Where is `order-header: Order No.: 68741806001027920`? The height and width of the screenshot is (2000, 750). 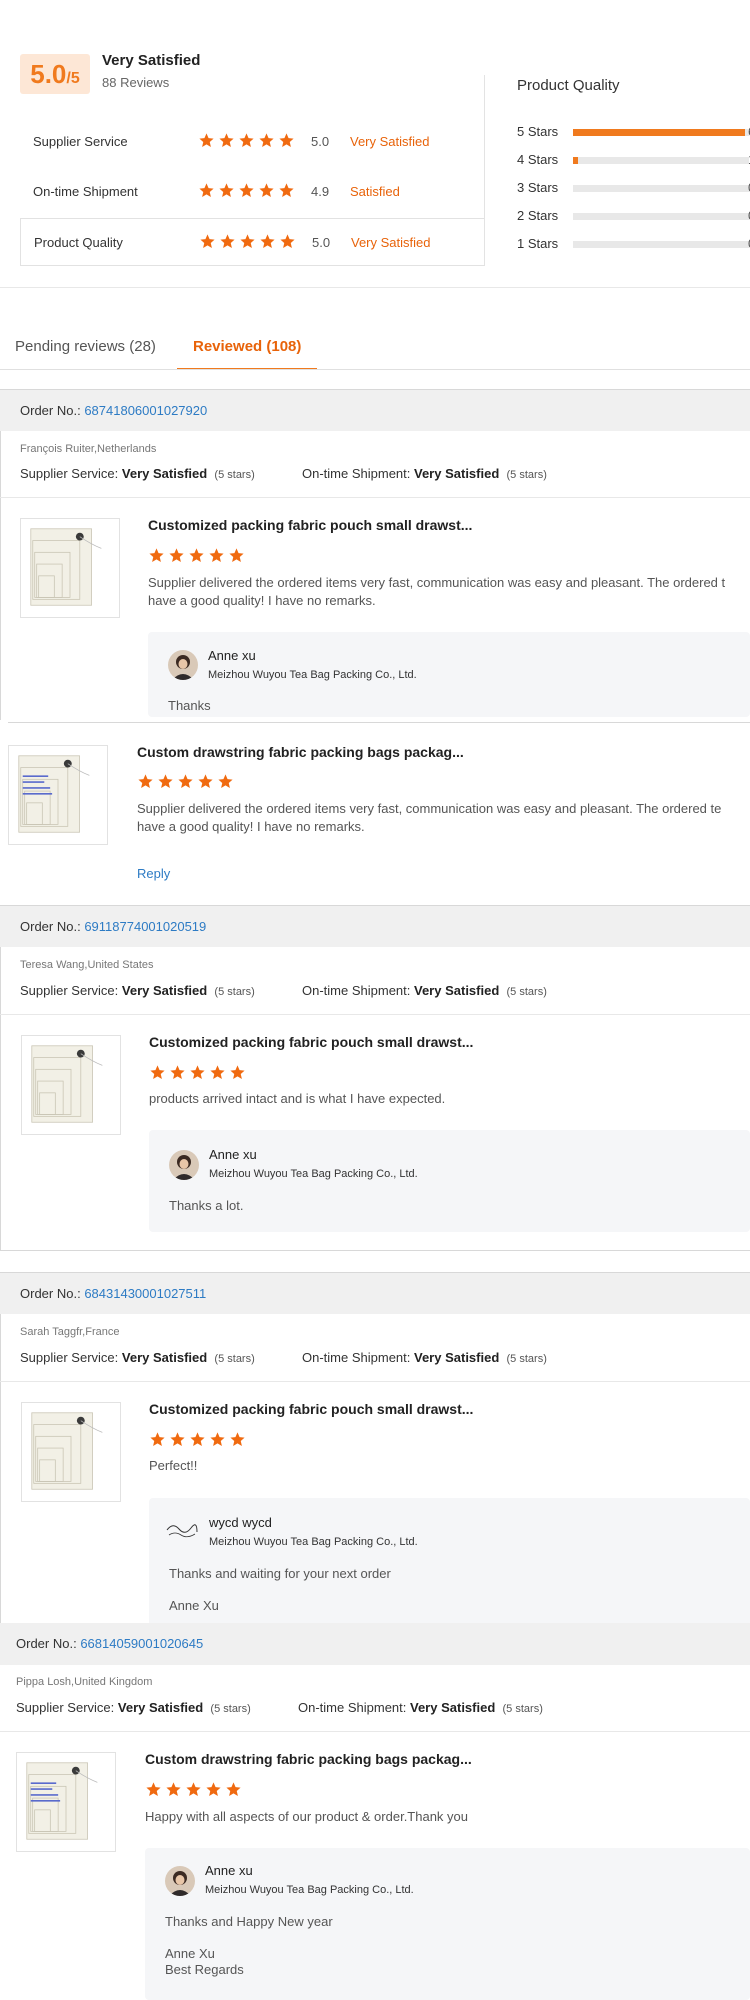
order-header: Order No.: 68741806001027920 is located at coordinates (375, 410).